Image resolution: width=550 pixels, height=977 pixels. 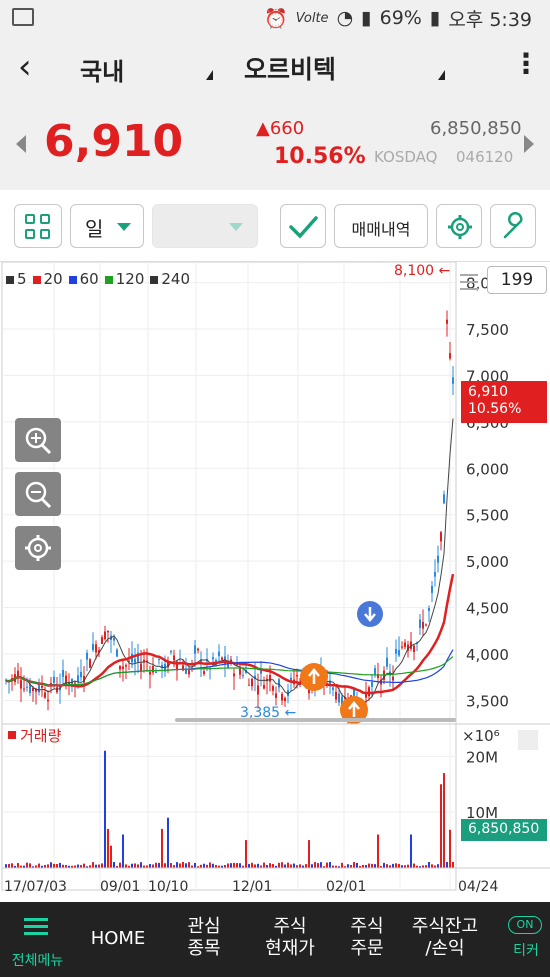 I want to click on legend-ma20: 20, so click(x=47, y=279).